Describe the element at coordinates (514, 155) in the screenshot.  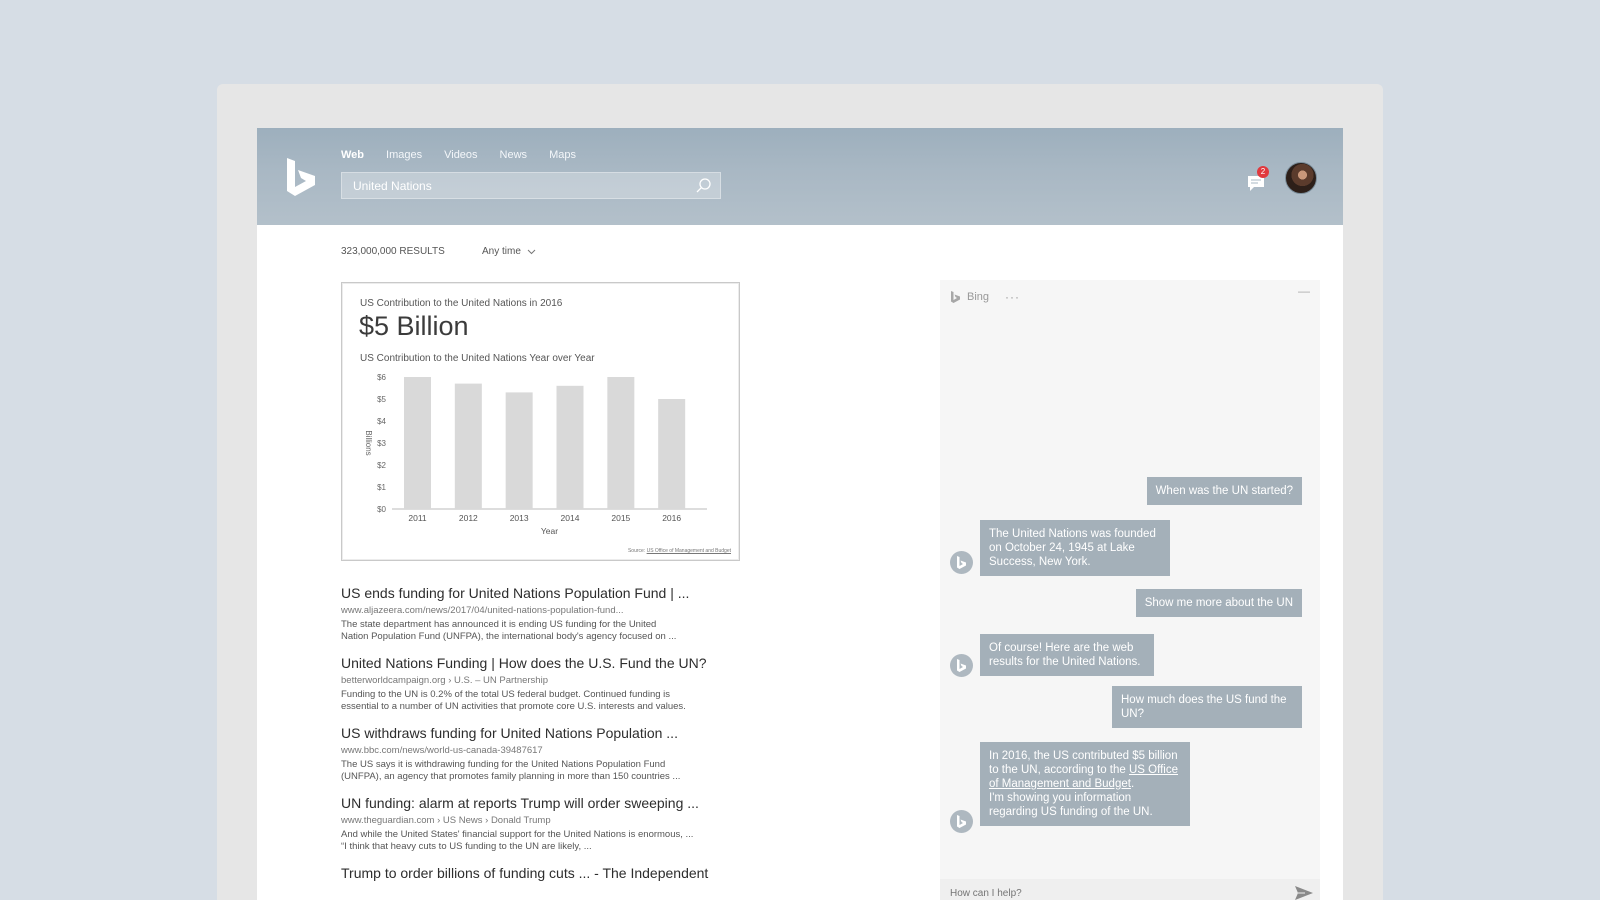
I see `tab-news: News` at that location.